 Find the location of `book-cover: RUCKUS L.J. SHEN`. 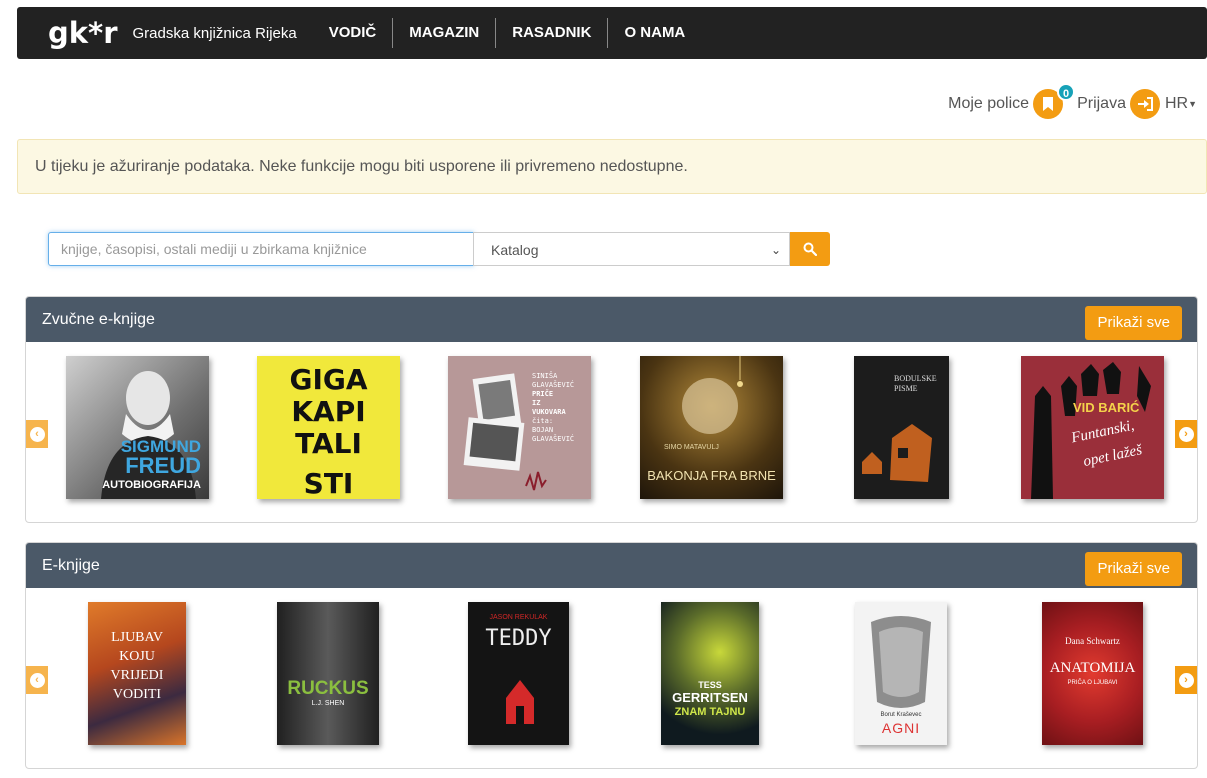

book-cover: RUCKUS L.J. SHEN is located at coordinates (328, 673).